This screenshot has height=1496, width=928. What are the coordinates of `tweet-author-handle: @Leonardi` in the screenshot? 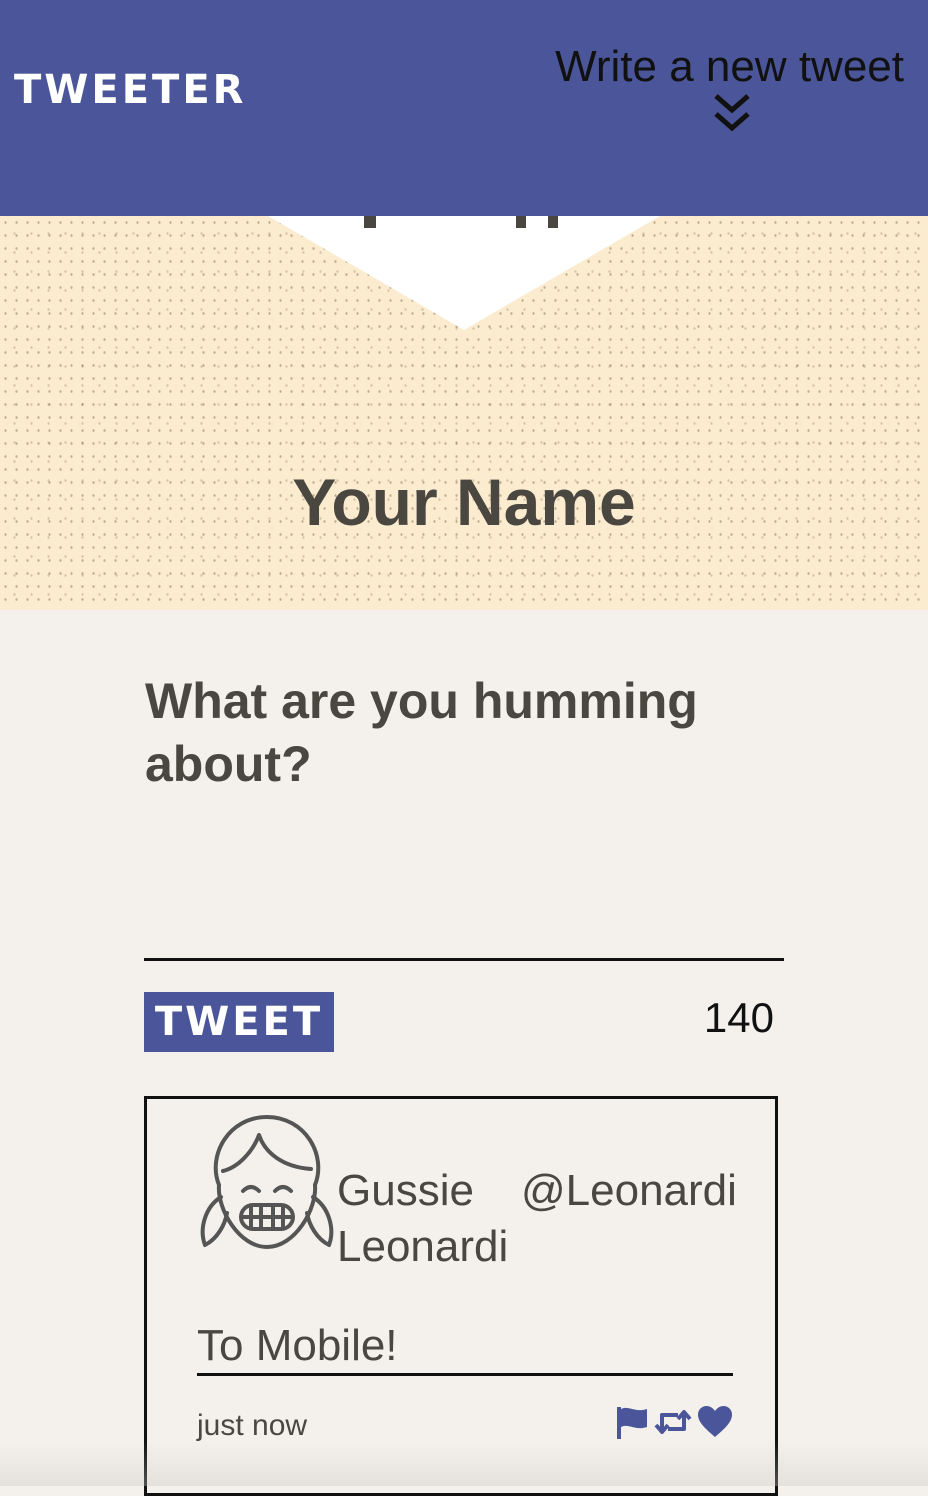 It's located at (629, 1191).